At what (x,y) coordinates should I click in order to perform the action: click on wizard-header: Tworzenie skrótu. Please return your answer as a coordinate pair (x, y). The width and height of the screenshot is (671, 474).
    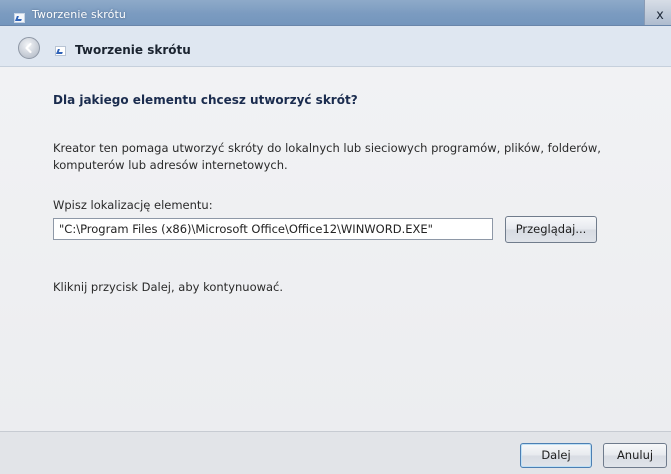
    Looking at the image, I should click on (335, 46).